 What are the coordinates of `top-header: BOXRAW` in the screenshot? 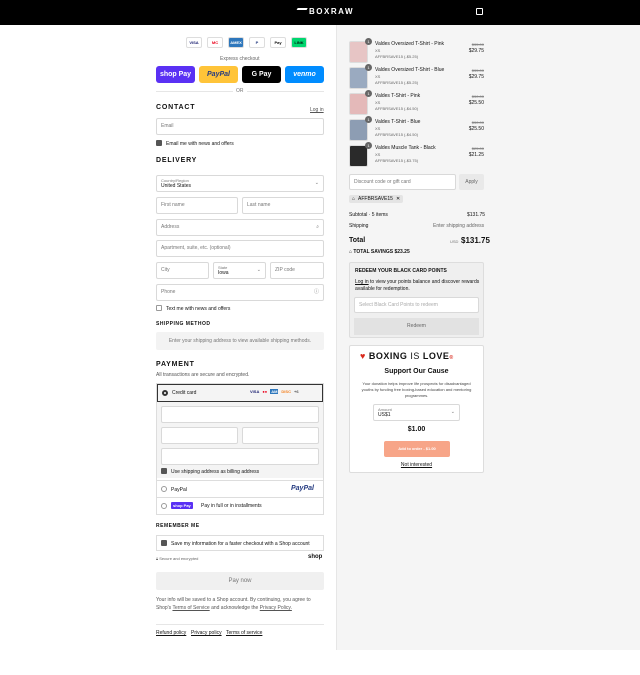 It's located at (320, 12).